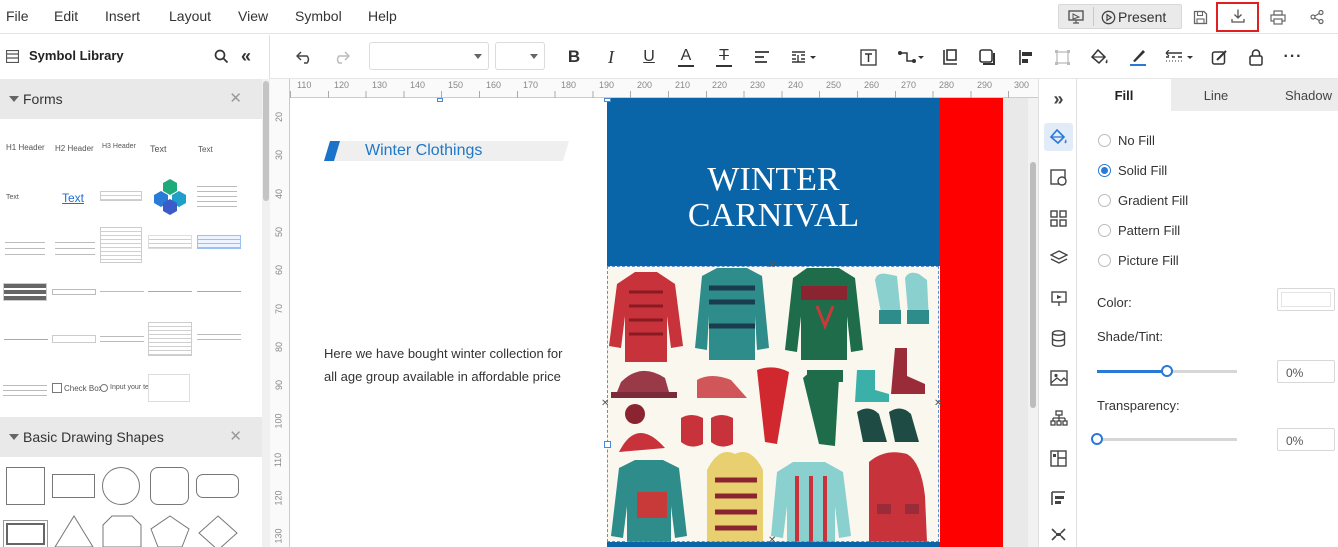 The height and width of the screenshot is (547, 1338). What do you see at coordinates (429, 56) in the screenshot?
I see `font-family-select` at bounding box center [429, 56].